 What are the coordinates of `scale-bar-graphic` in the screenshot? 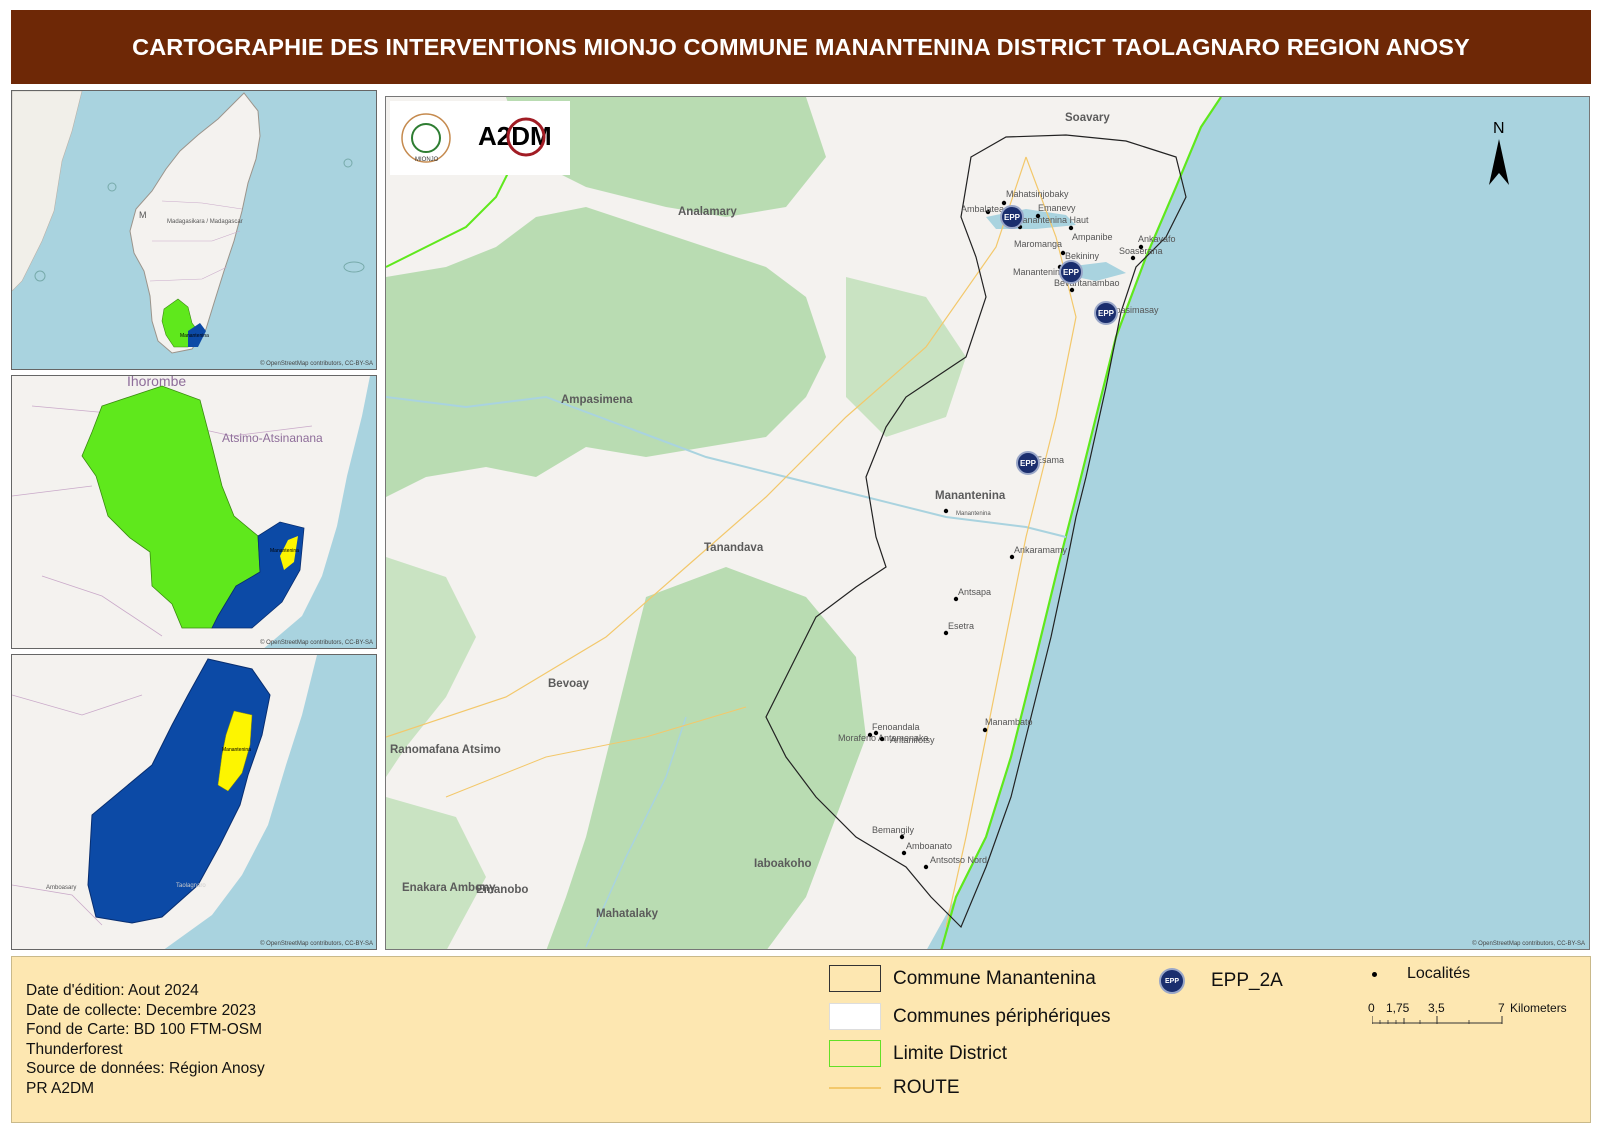 It's located at (1437, 1020).